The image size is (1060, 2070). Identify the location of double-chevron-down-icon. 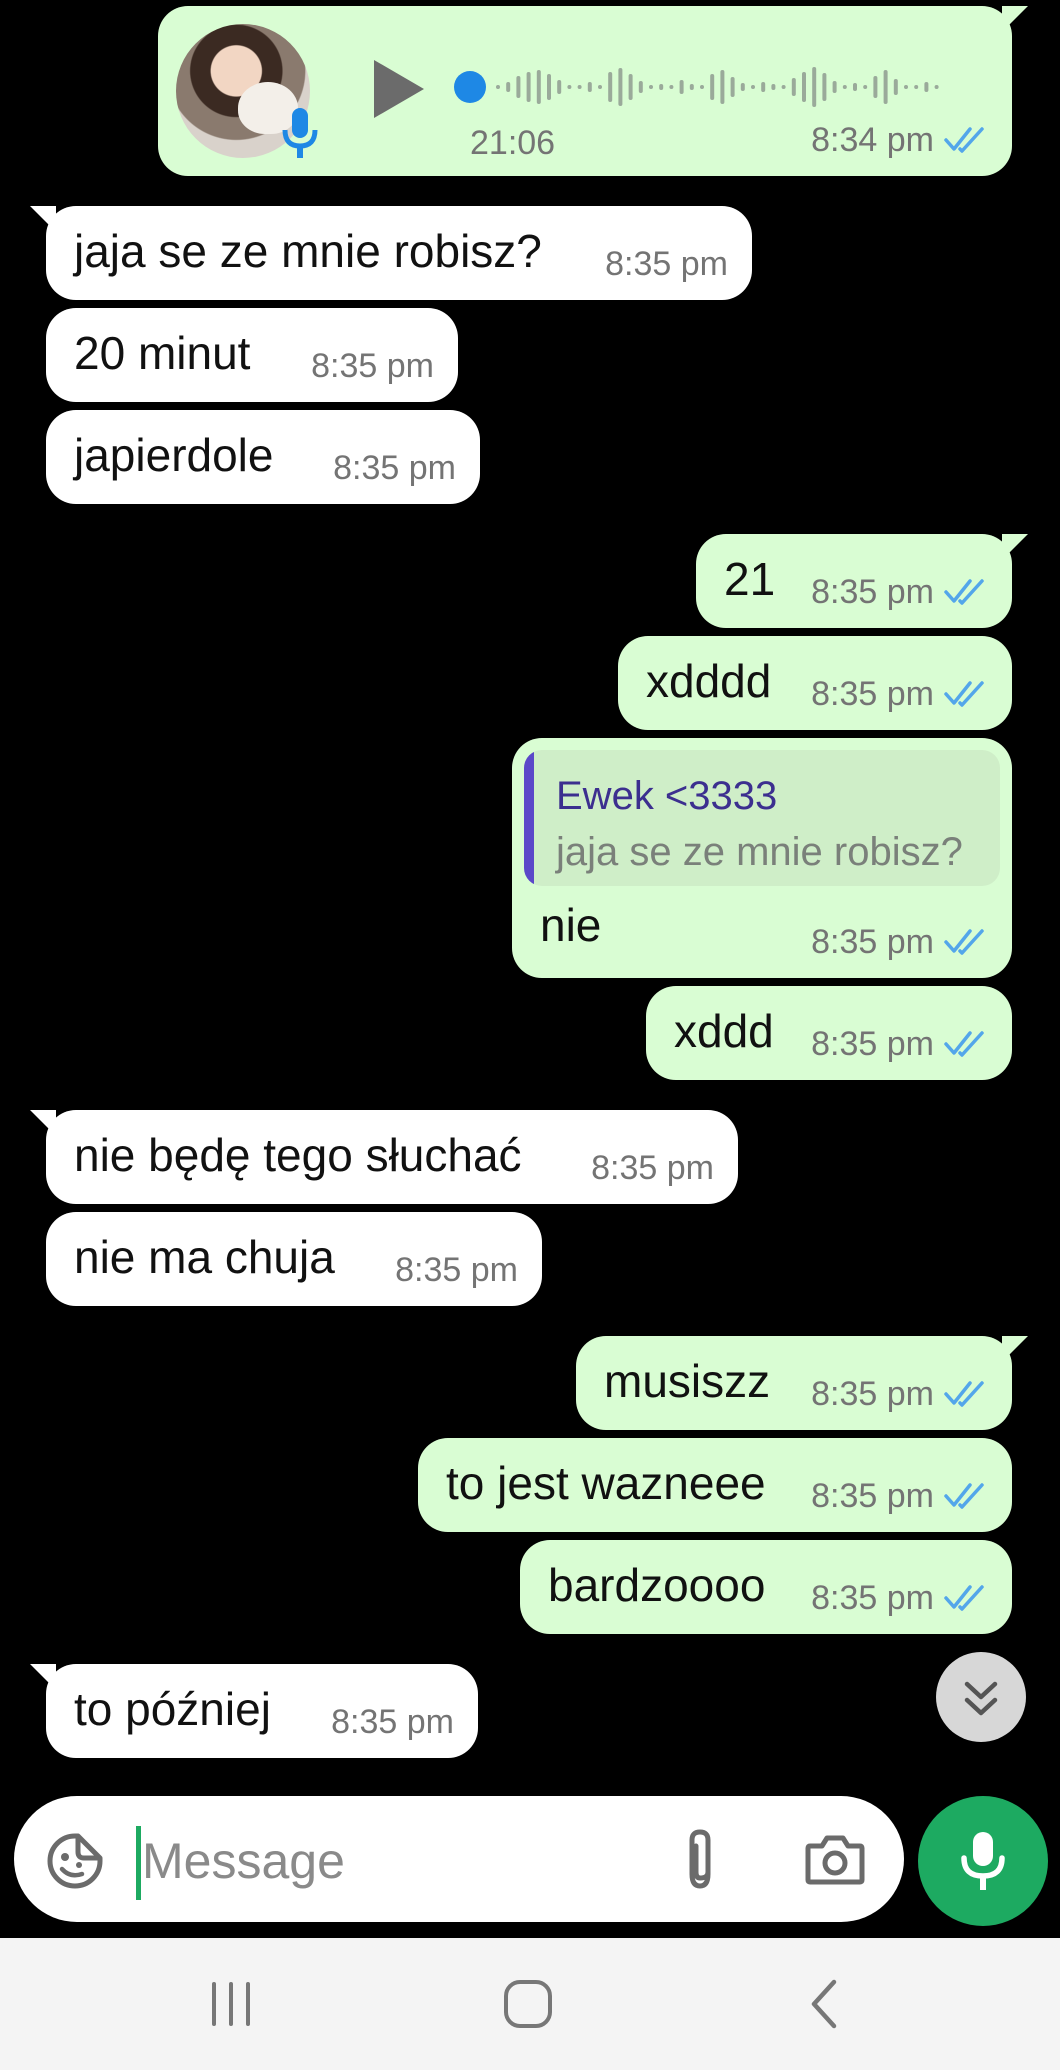
(981, 1698).